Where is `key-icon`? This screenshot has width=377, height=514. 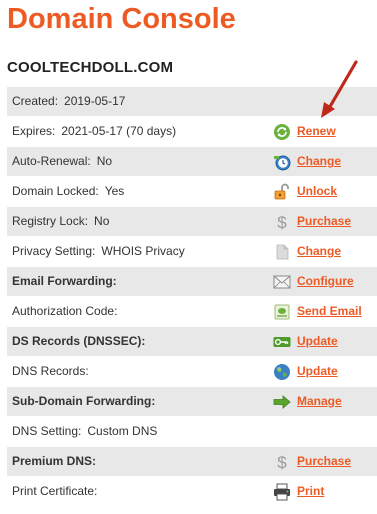 key-icon is located at coordinates (282, 342).